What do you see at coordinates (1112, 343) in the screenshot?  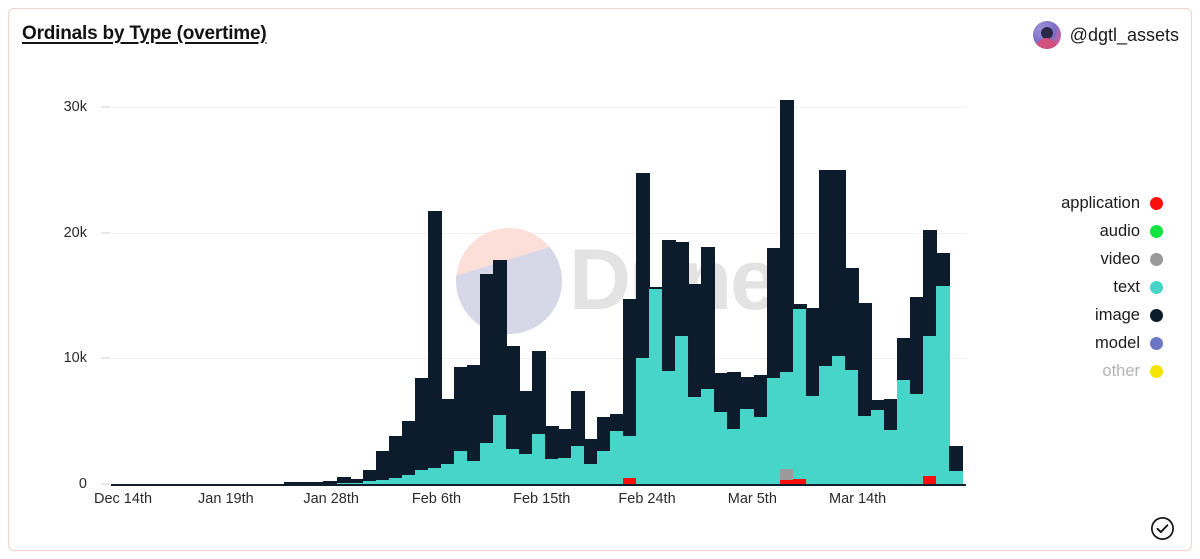 I see `legend-item-model: model` at bounding box center [1112, 343].